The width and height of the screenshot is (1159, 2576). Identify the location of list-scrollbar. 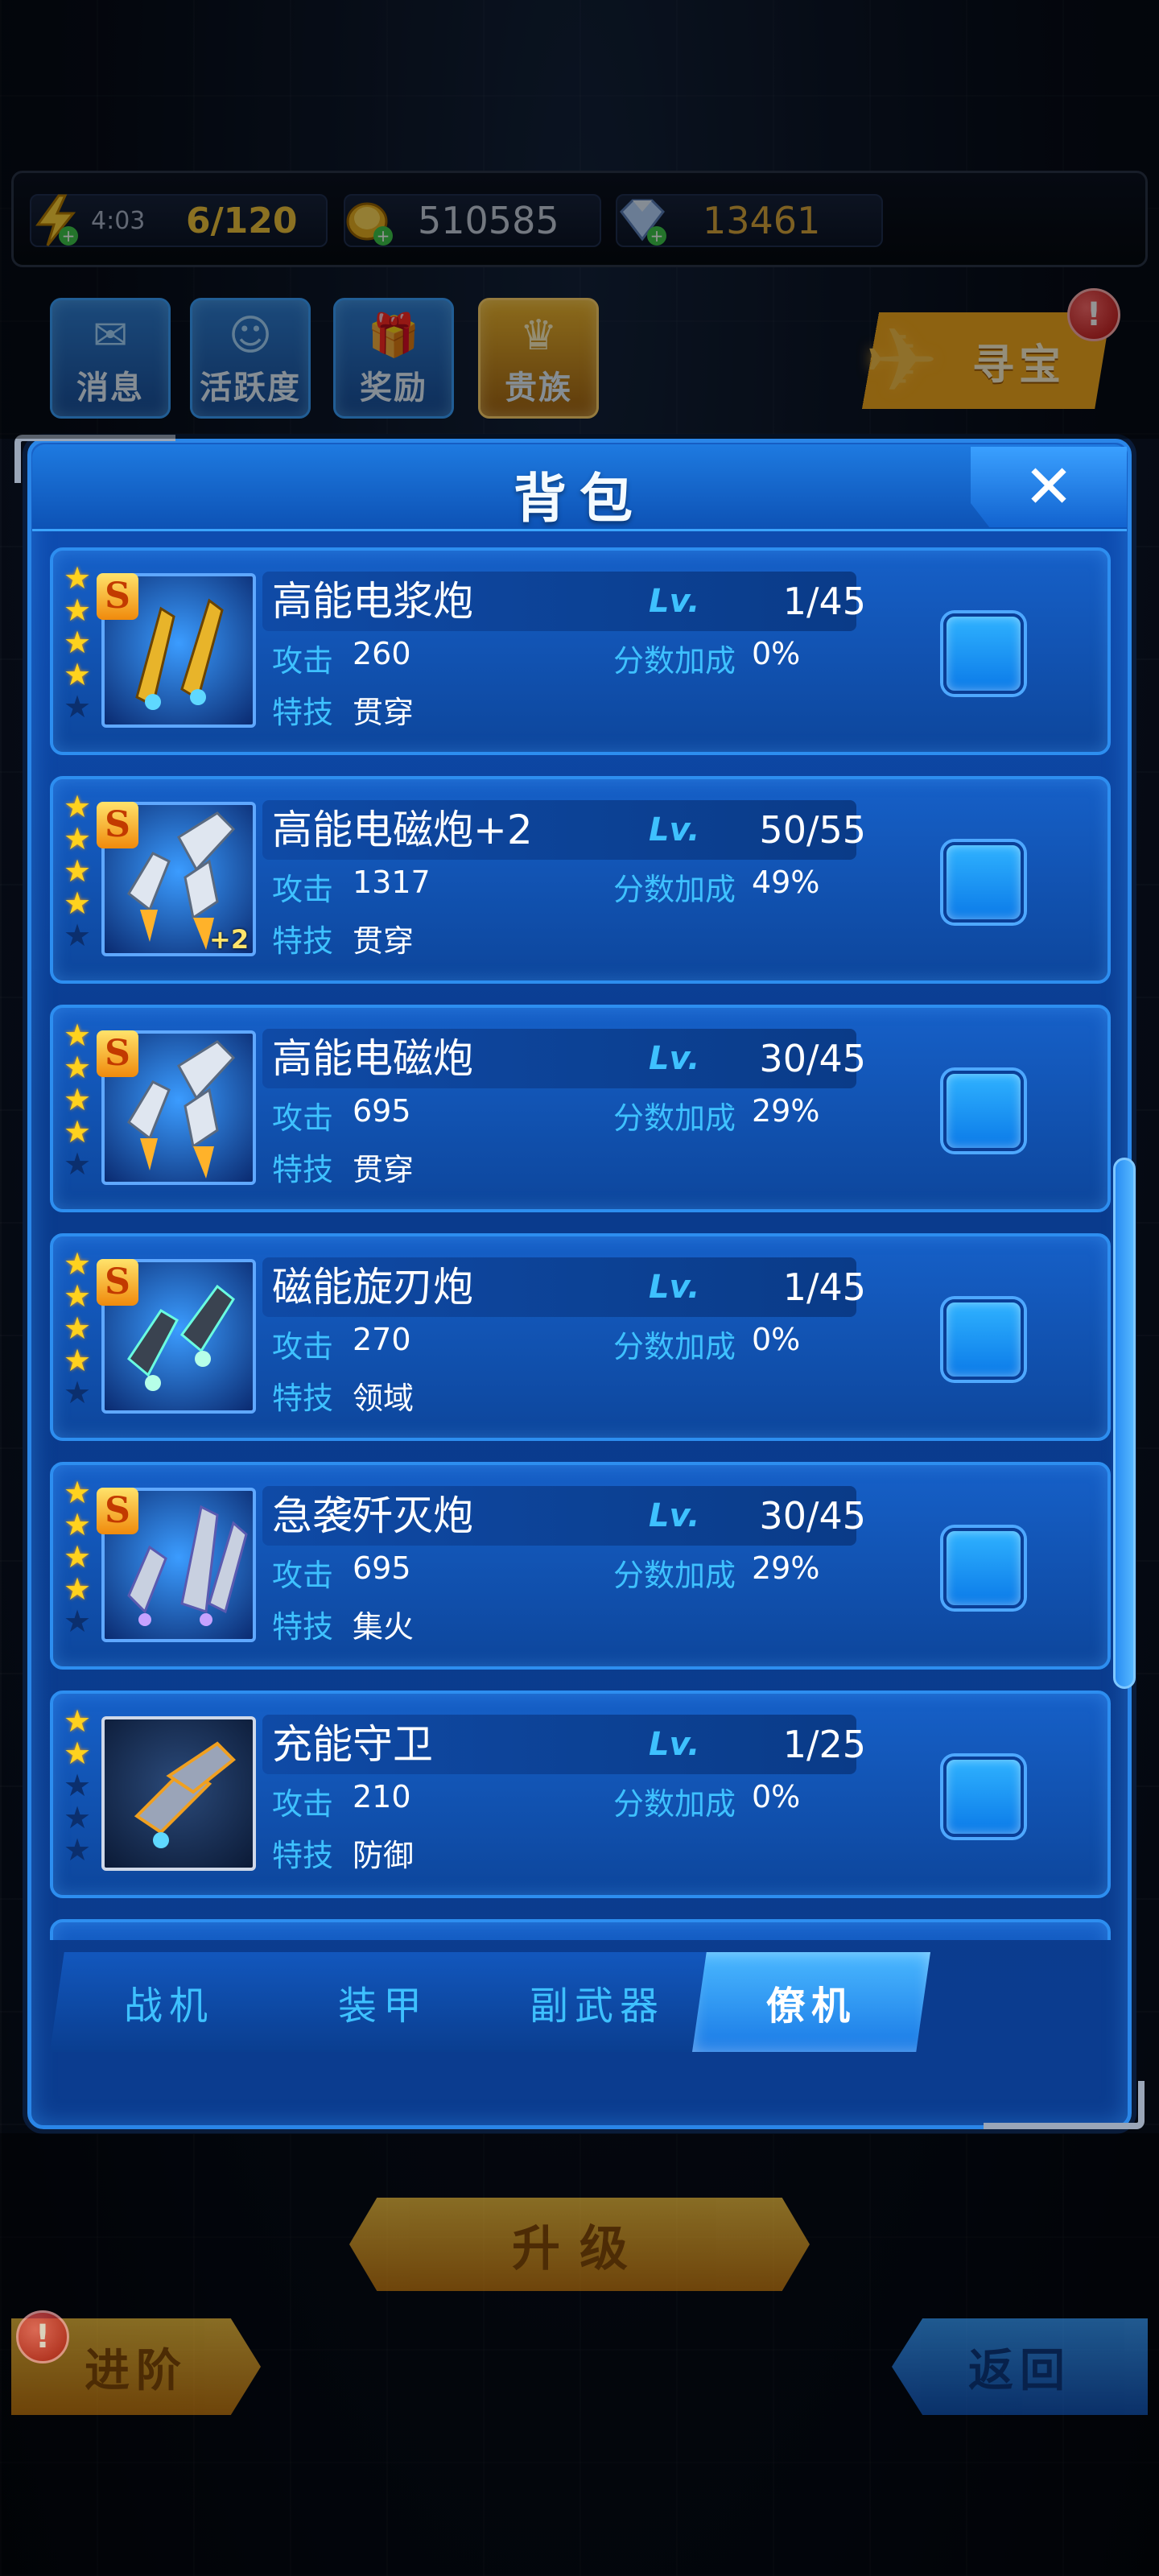
(1124, 1423).